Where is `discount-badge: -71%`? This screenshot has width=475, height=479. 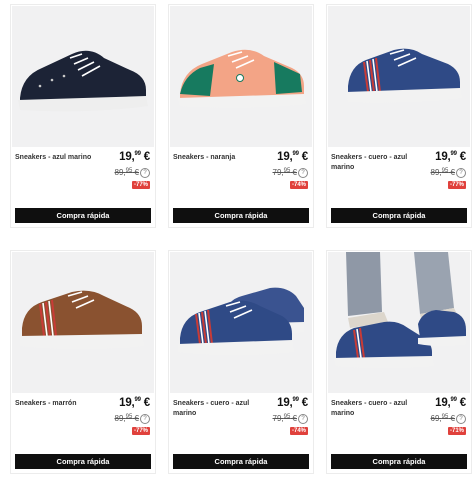
discount-badge: -71% is located at coordinates (456, 431).